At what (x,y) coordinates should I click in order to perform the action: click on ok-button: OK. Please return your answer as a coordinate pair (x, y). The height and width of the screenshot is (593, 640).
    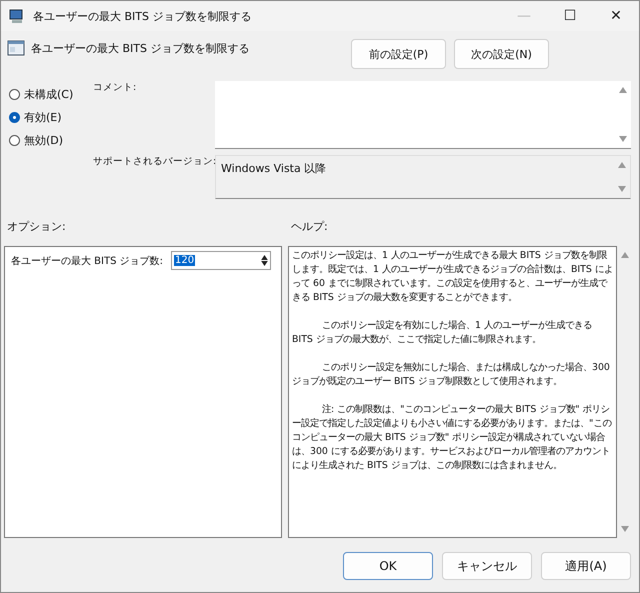
    Looking at the image, I should click on (388, 566).